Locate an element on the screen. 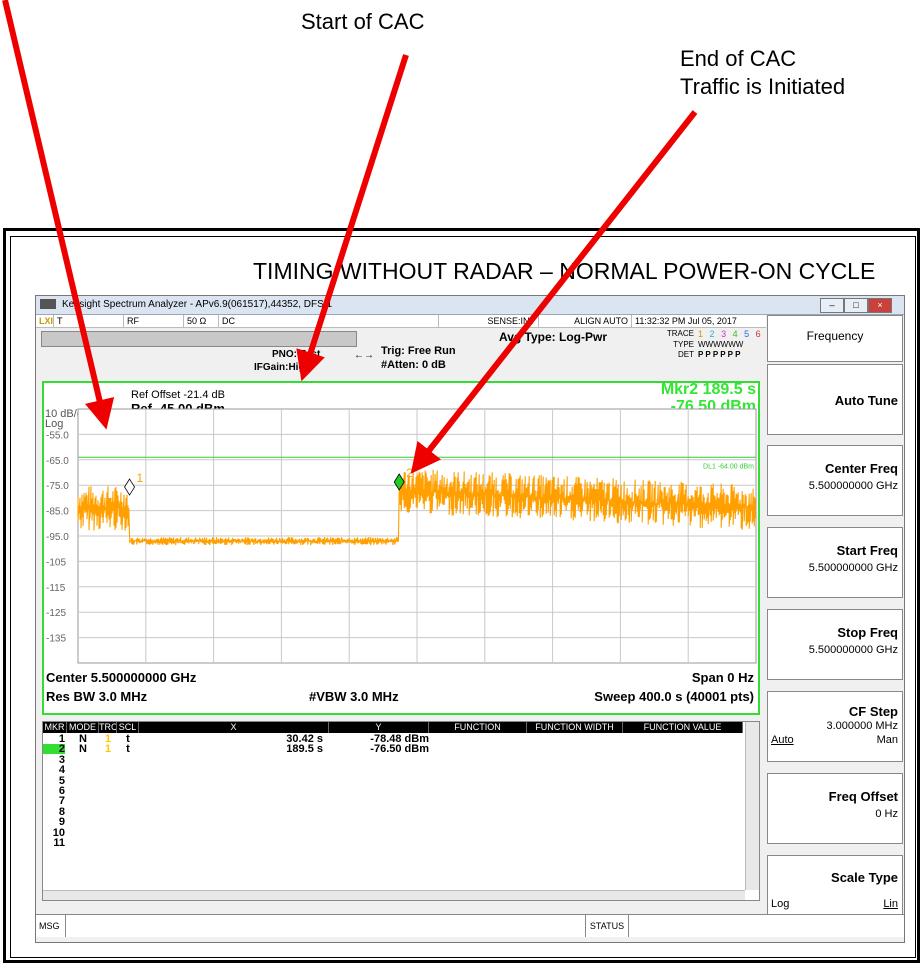  marker-table-row: 9 is located at coordinates (393, 822).